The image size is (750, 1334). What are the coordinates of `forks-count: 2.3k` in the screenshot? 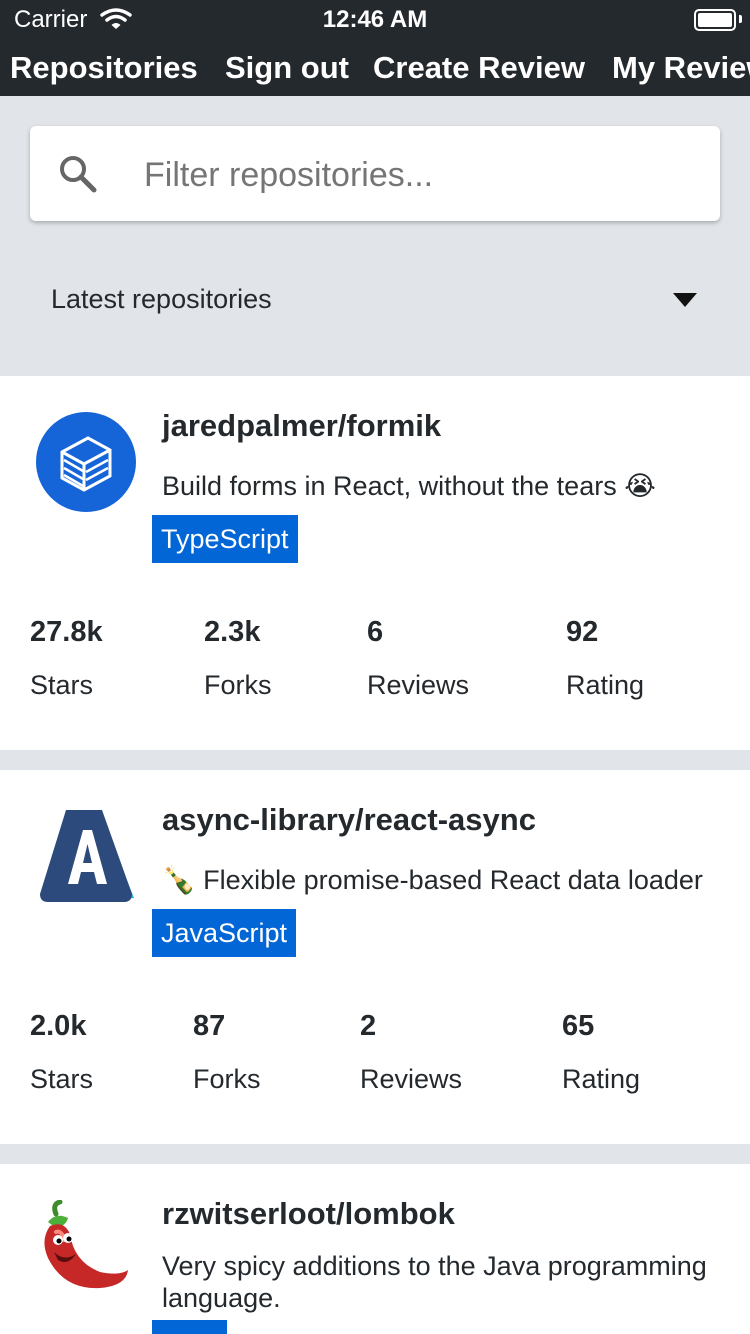 It's located at (232, 632).